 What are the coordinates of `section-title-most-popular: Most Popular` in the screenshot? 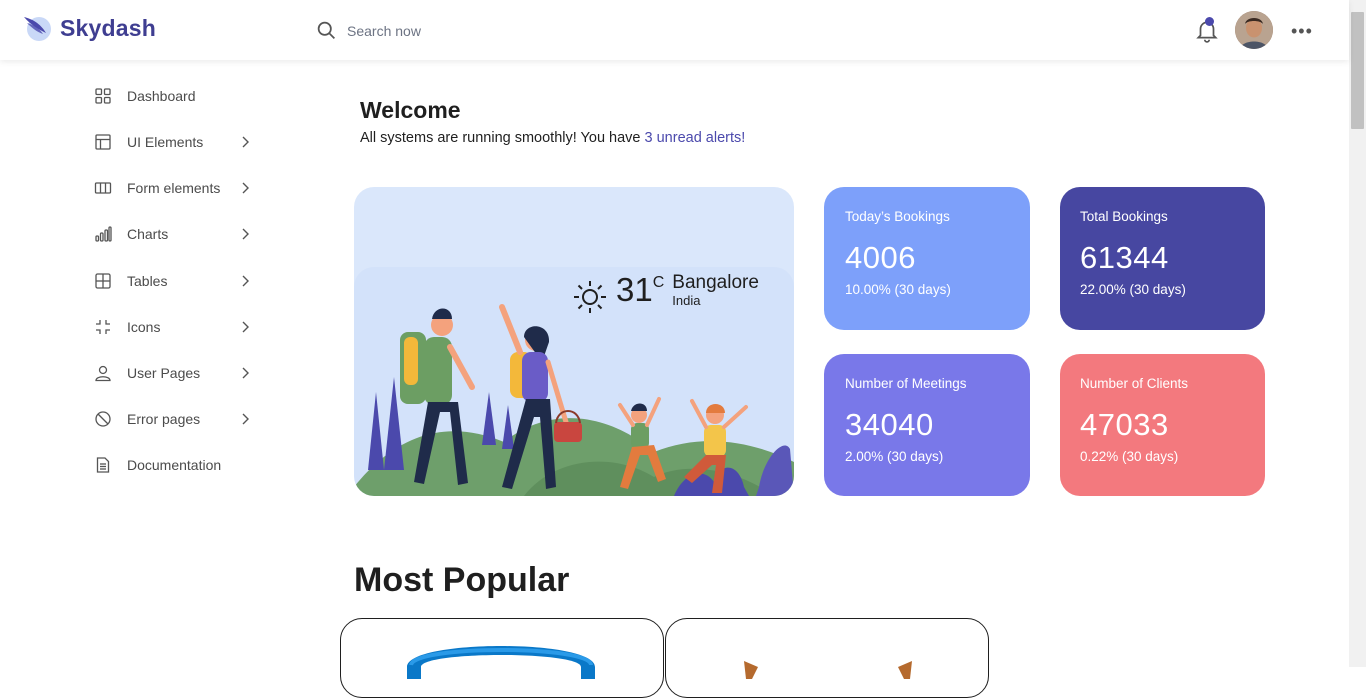 It's located at (462, 580).